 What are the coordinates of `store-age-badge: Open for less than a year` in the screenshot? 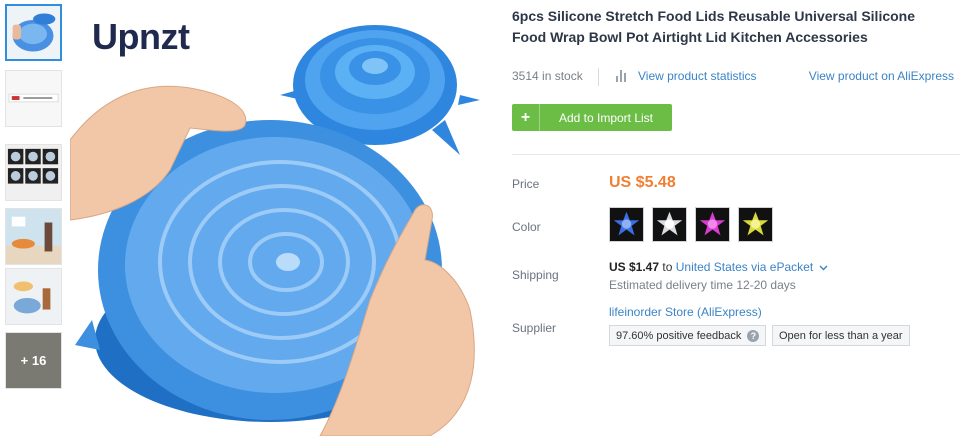 It's located at (841, 335).